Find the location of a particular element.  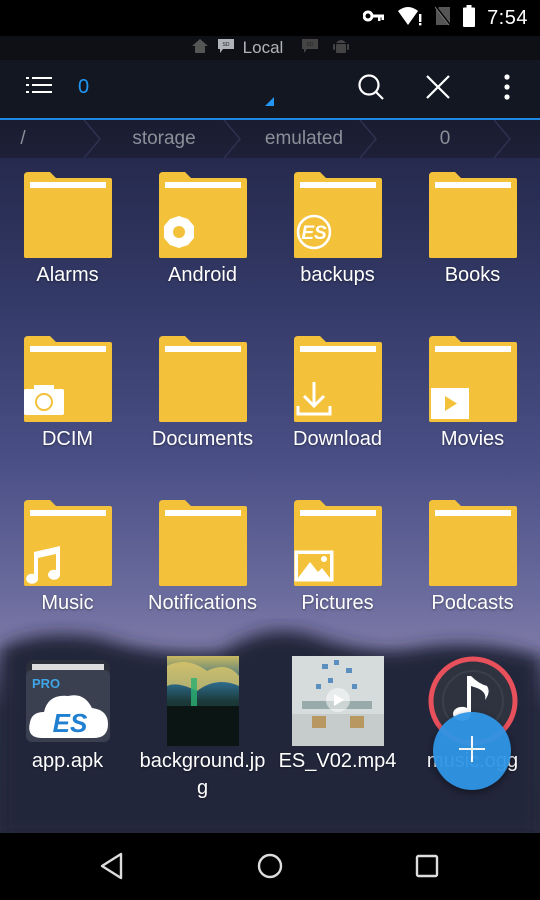

search-button is located at coordinates (371, 89).